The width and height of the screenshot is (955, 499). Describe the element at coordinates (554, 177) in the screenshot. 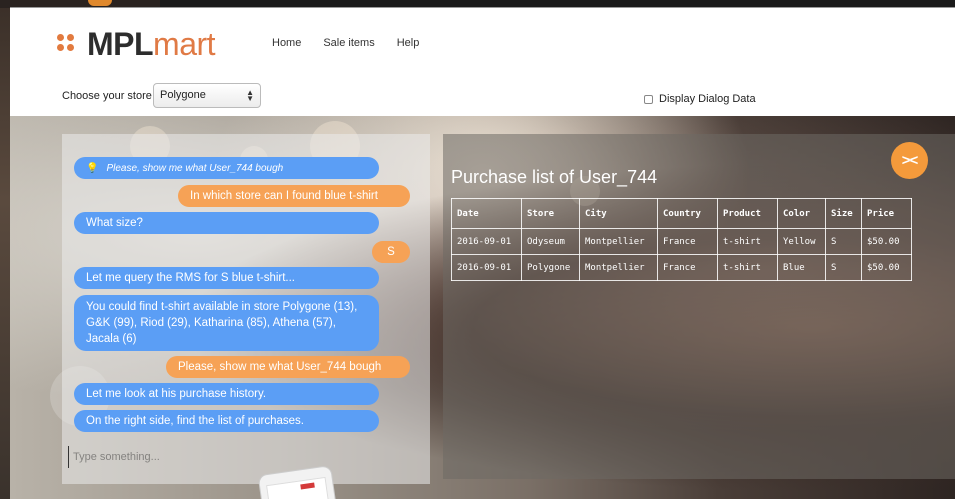

I see `purchase-title: Purchase list of User_744` at that location.